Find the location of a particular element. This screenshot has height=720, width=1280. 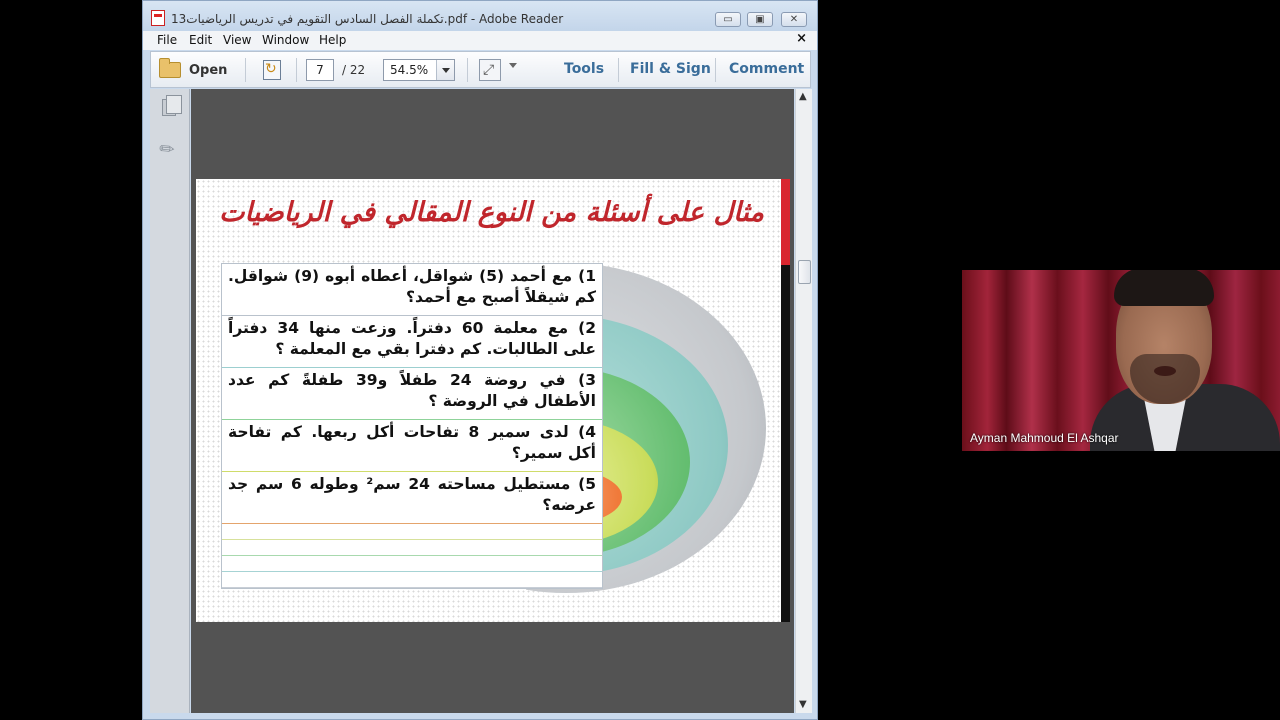

menu-window: Window is located at coordinates (285, 40).